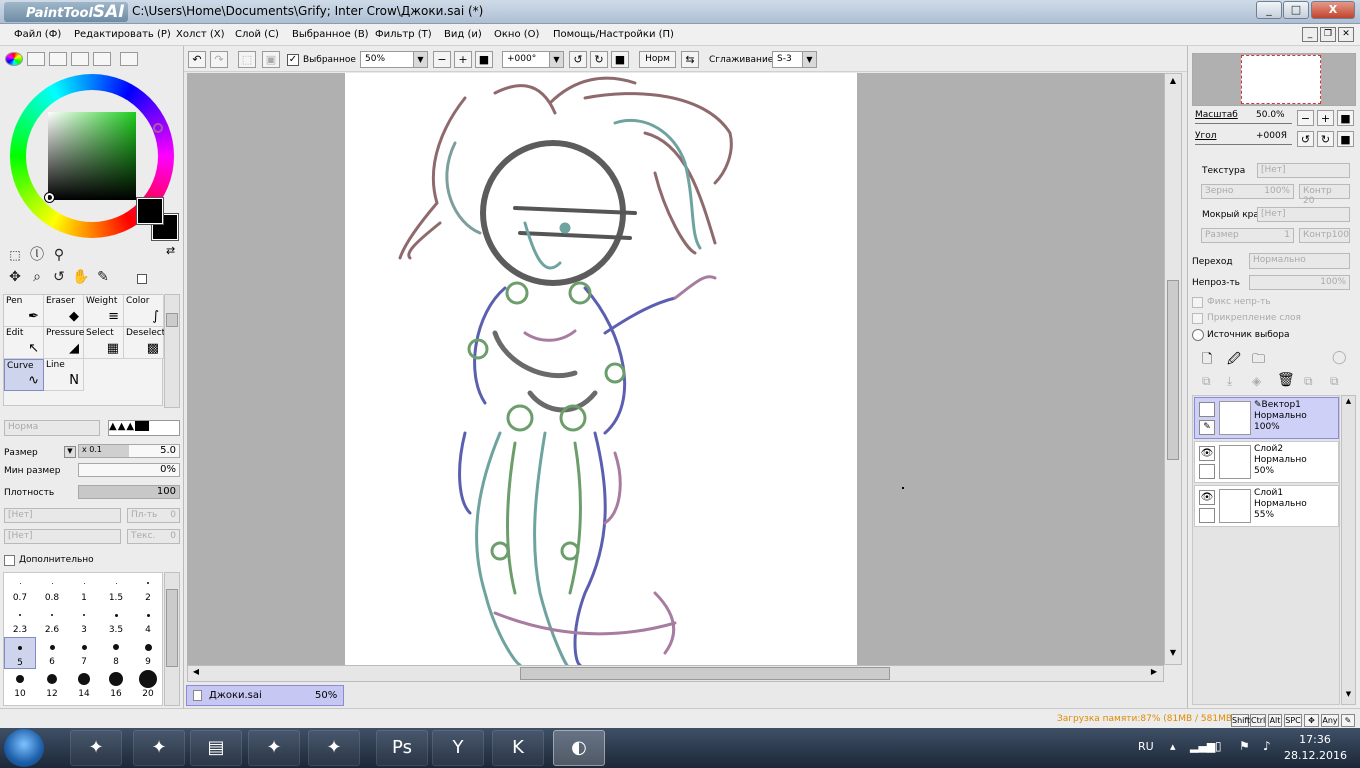  Describe the element at coordinates (334, 748) in the screenshot. I see `taskbar-app-pony-app-4-icon: ✦` at that location.